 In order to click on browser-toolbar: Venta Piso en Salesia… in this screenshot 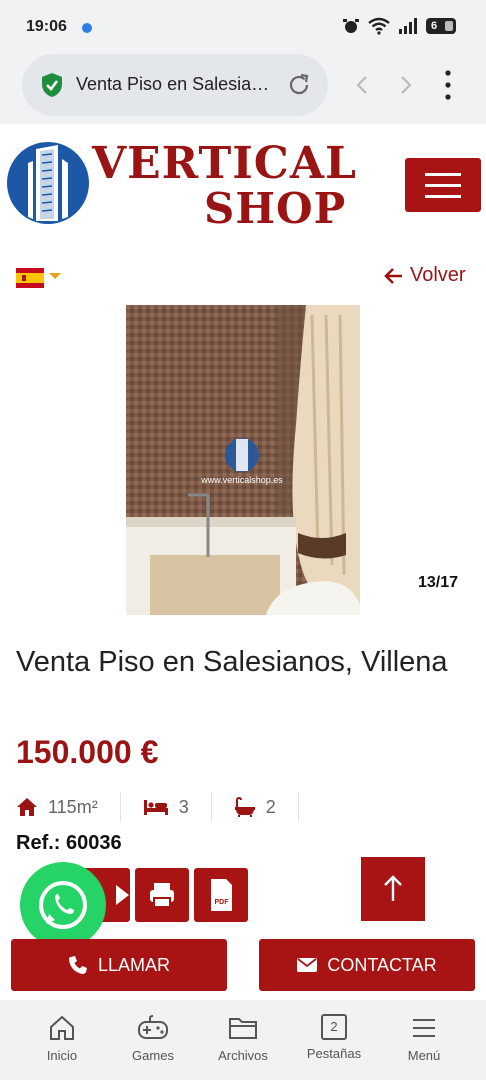, I will do `click(243, 89)`.